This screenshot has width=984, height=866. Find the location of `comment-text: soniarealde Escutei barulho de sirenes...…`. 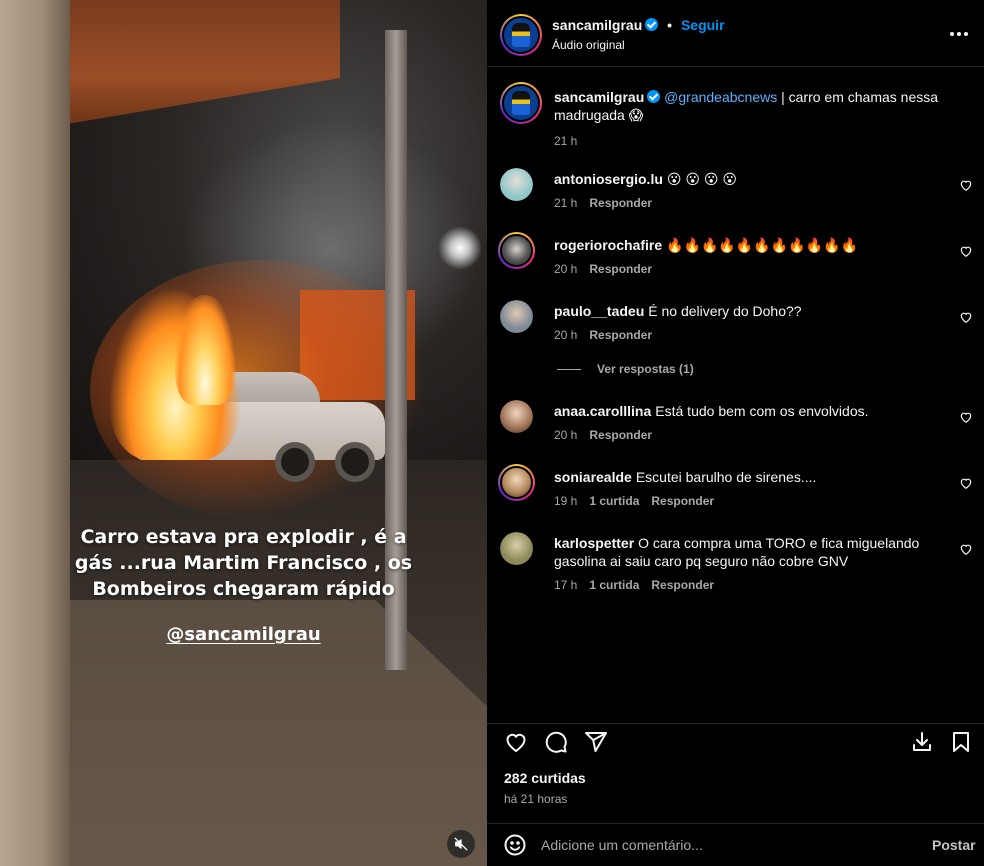

comment-text: soniarealde Escutei barulho de sirenes...… is located at coordinates (749, 477).